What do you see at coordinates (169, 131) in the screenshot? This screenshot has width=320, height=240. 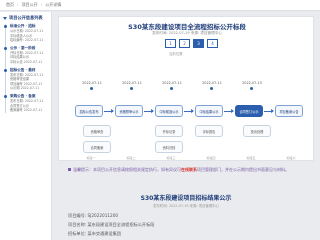 I see `flow-node-secondary: 开标记录` at bounding box center [169, 131].